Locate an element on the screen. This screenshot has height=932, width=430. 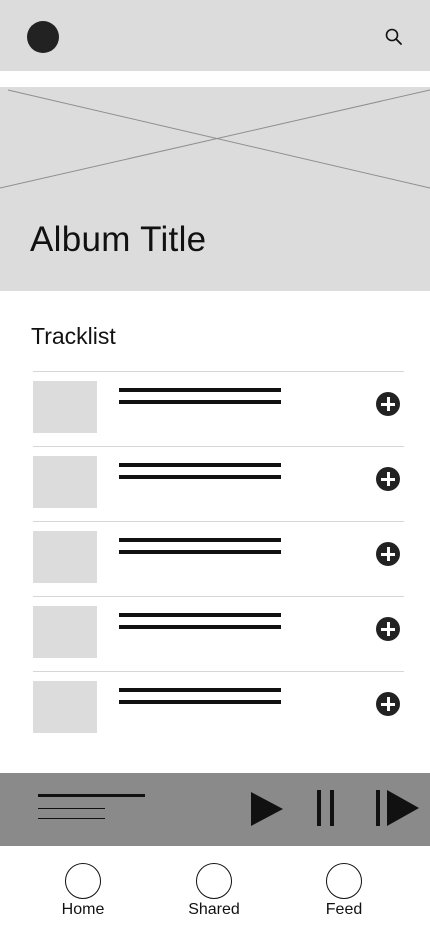
nav-home: Home is located at coordinates (83, 892).